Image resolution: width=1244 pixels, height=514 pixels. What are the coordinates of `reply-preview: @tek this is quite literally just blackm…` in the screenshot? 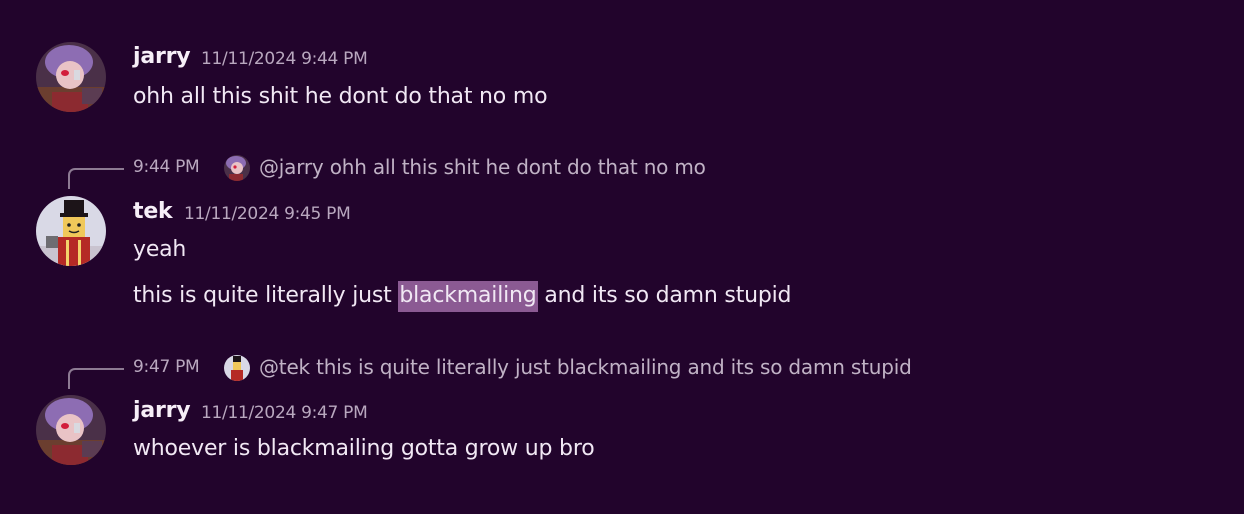 It's located at (585, 367).